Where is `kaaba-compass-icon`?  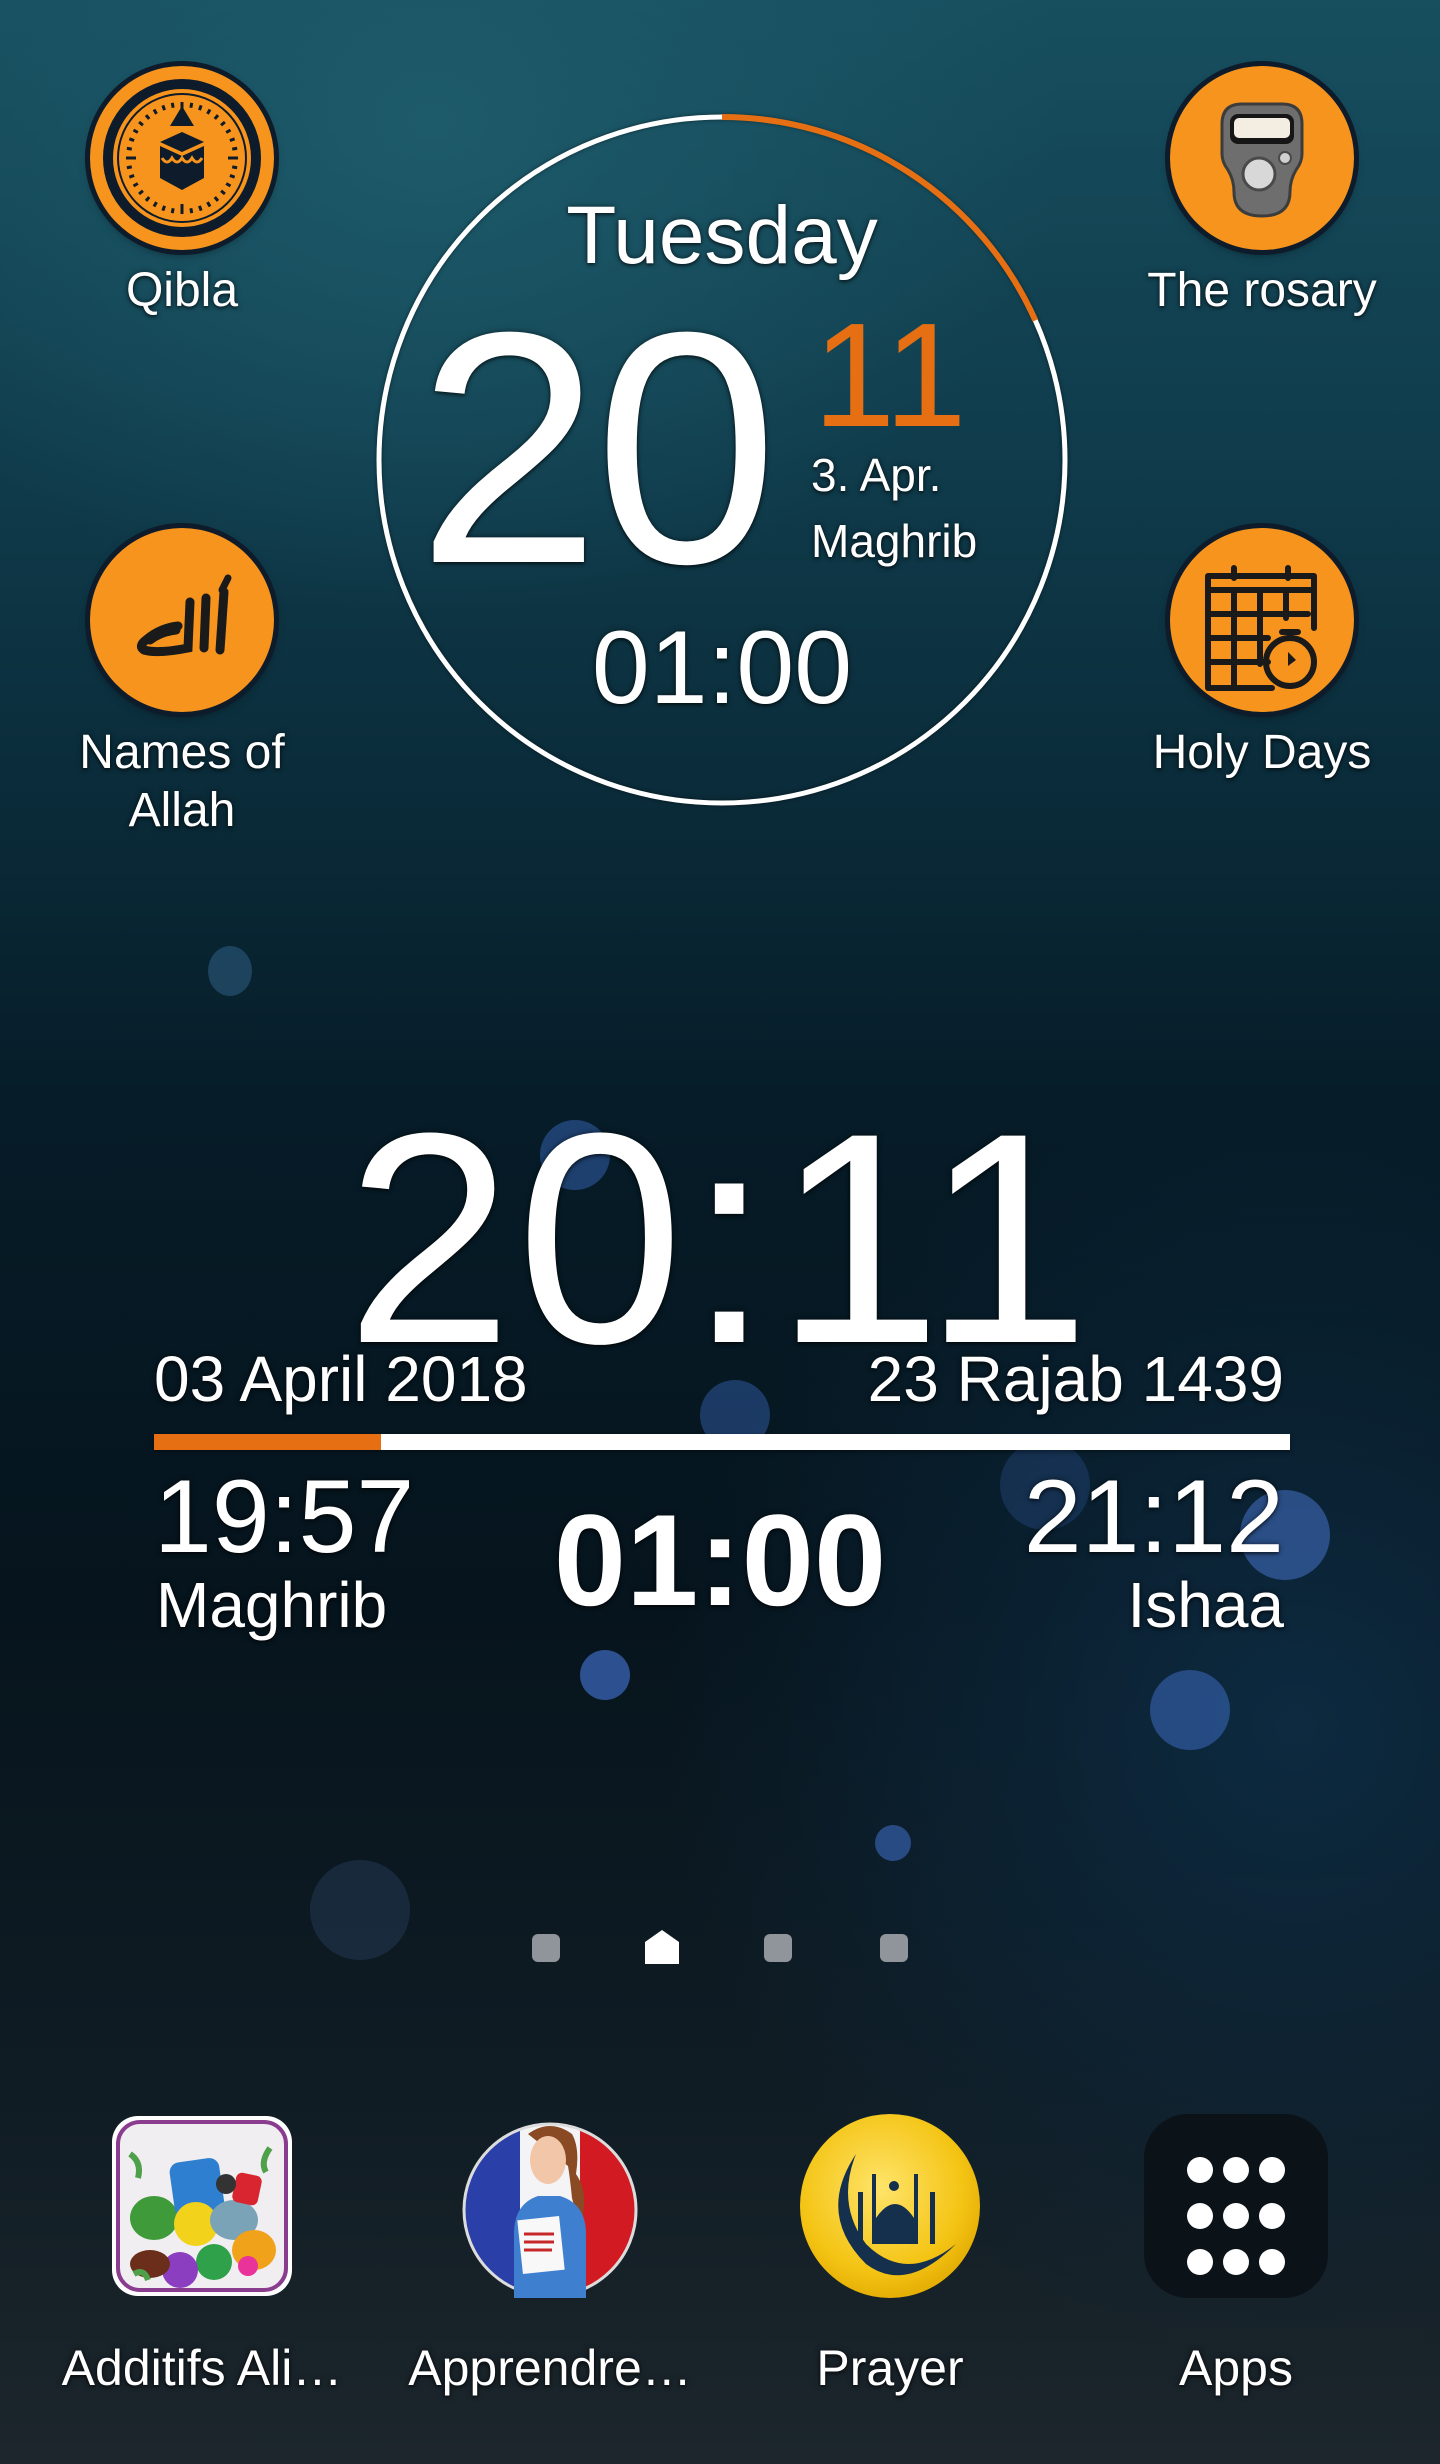
kaaba-compass-icon is located at coordinates (182, 158).